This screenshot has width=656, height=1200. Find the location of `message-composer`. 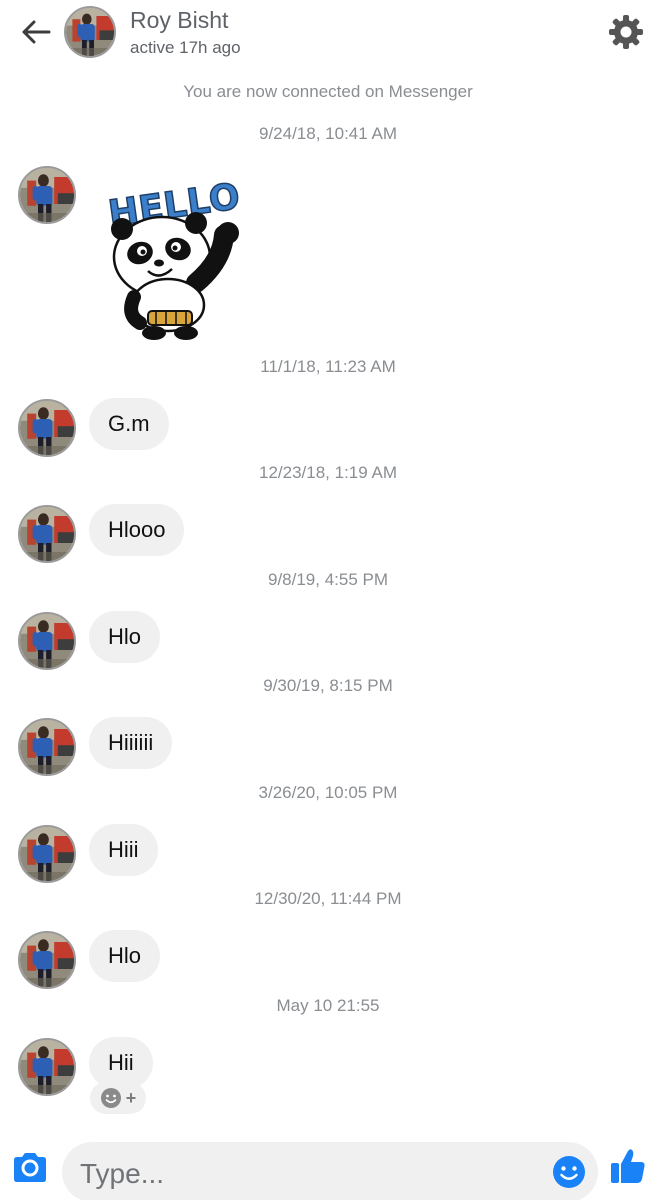

message-composer is located at coordinates (328, 1168).